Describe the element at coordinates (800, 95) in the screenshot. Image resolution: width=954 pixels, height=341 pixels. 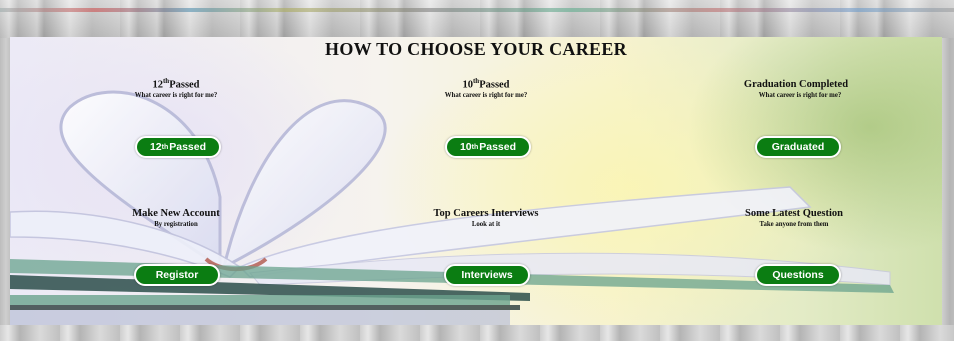
I see `card-graduation-subtitle: What career is right for me?` at that location.